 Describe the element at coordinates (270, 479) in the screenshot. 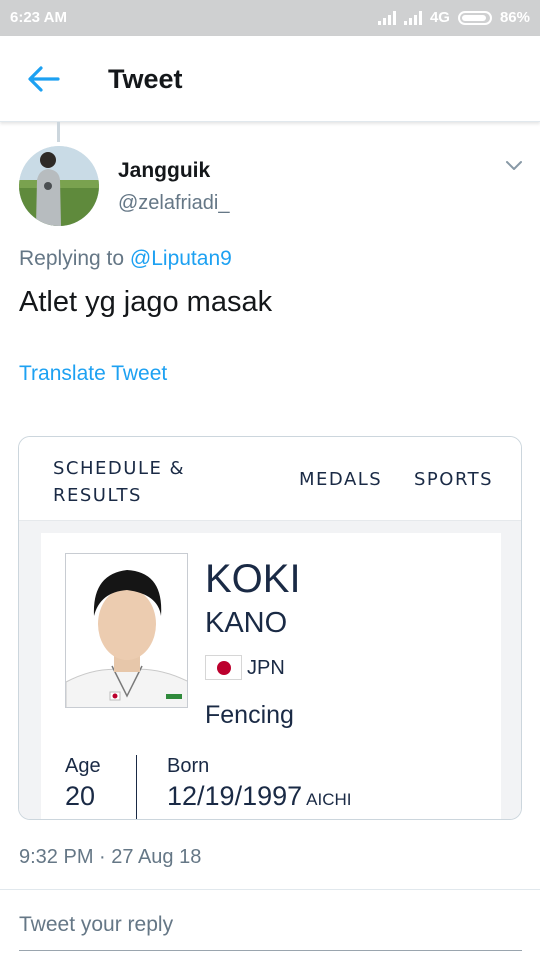

I see `card-nav-bar: SCHEDULE & RESULTS MEDALS SPORTS` at that location.